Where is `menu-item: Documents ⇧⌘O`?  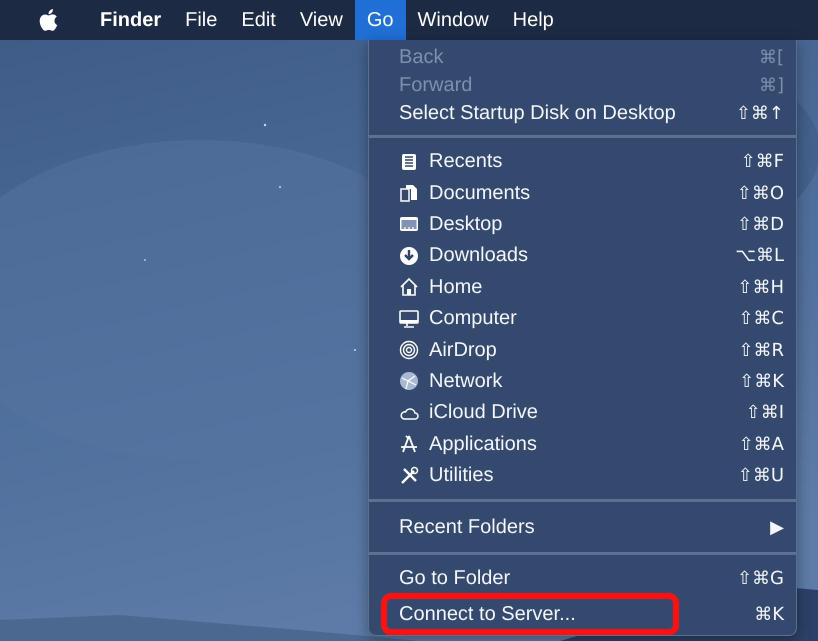
menu-item: Documents ⇧⌘O is located at coordinates (582, 193).